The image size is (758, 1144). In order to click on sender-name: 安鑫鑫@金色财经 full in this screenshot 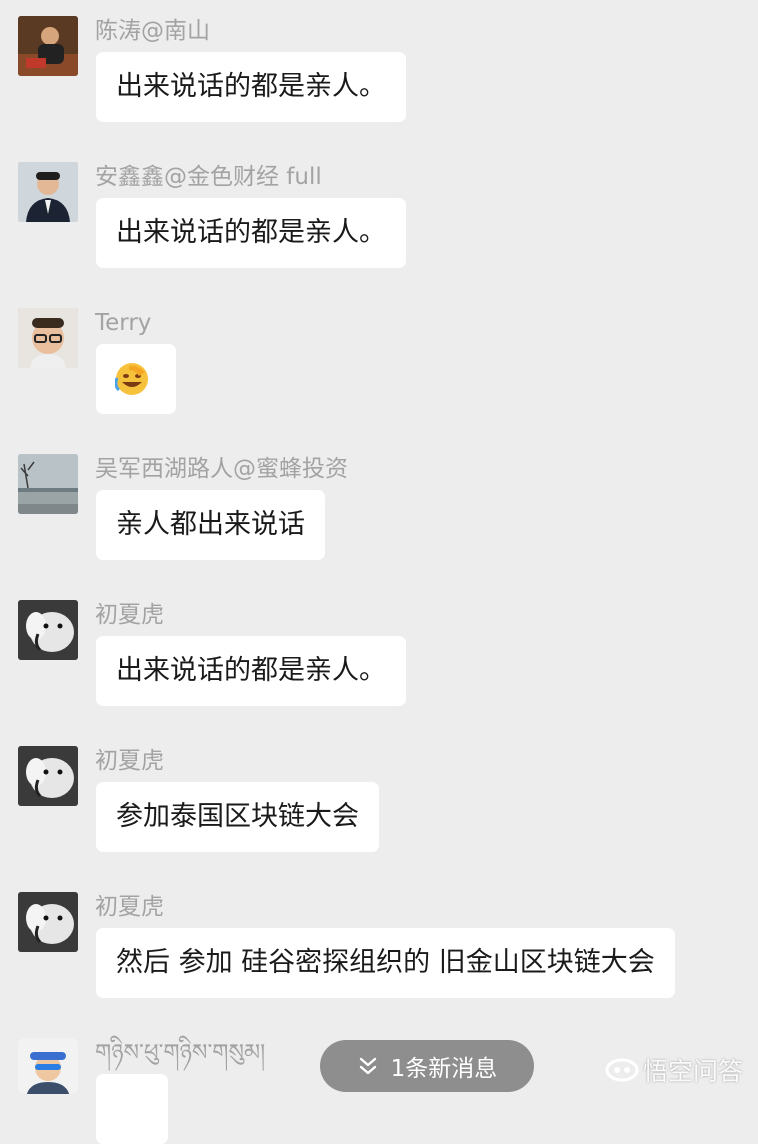, I will do `click(208, 177)`.